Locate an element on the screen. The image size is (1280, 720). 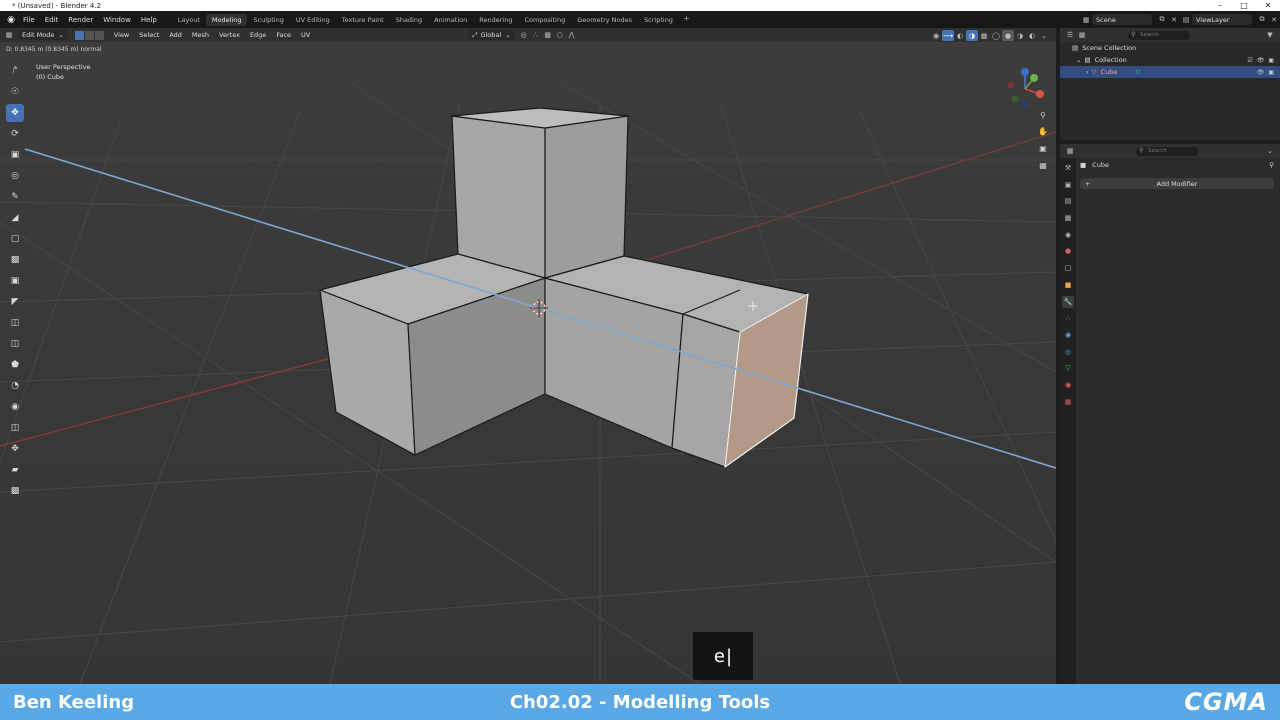
poly-build-tool-icon: ⬟ is located at coordinates (15, 365).